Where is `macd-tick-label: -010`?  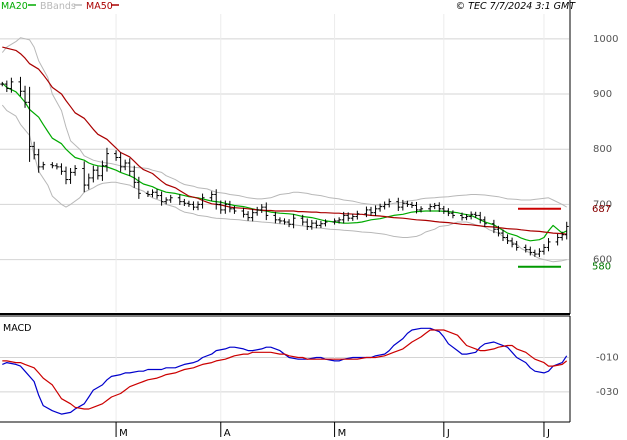
macd-tick-label: -010 is located at coordinates (607, 357).